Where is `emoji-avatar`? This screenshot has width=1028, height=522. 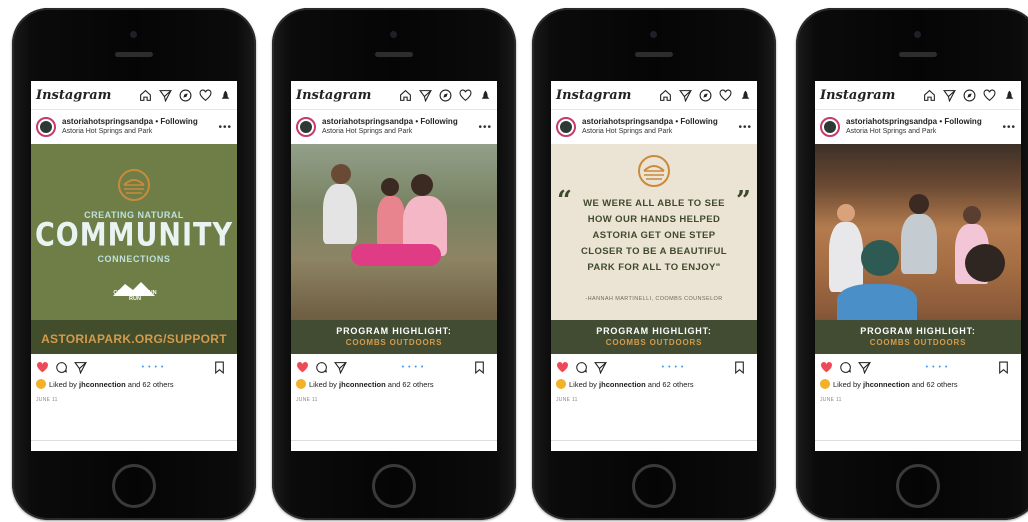
emoji-avatar is located at coordinates (41, 384).